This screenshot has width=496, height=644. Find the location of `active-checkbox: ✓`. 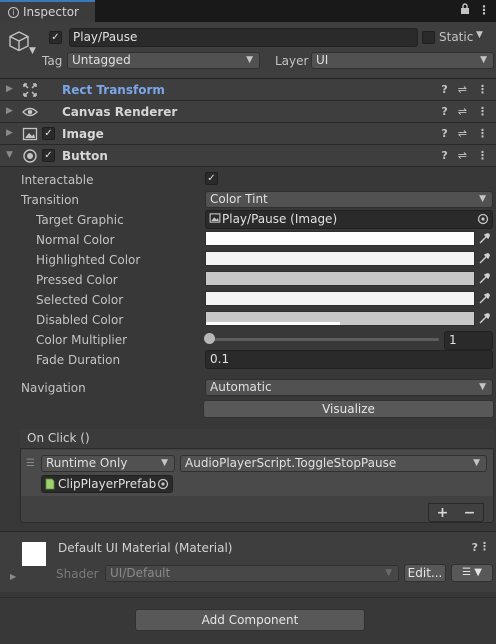

active-checkbox: ✓ is located at coordinates (55, 37).